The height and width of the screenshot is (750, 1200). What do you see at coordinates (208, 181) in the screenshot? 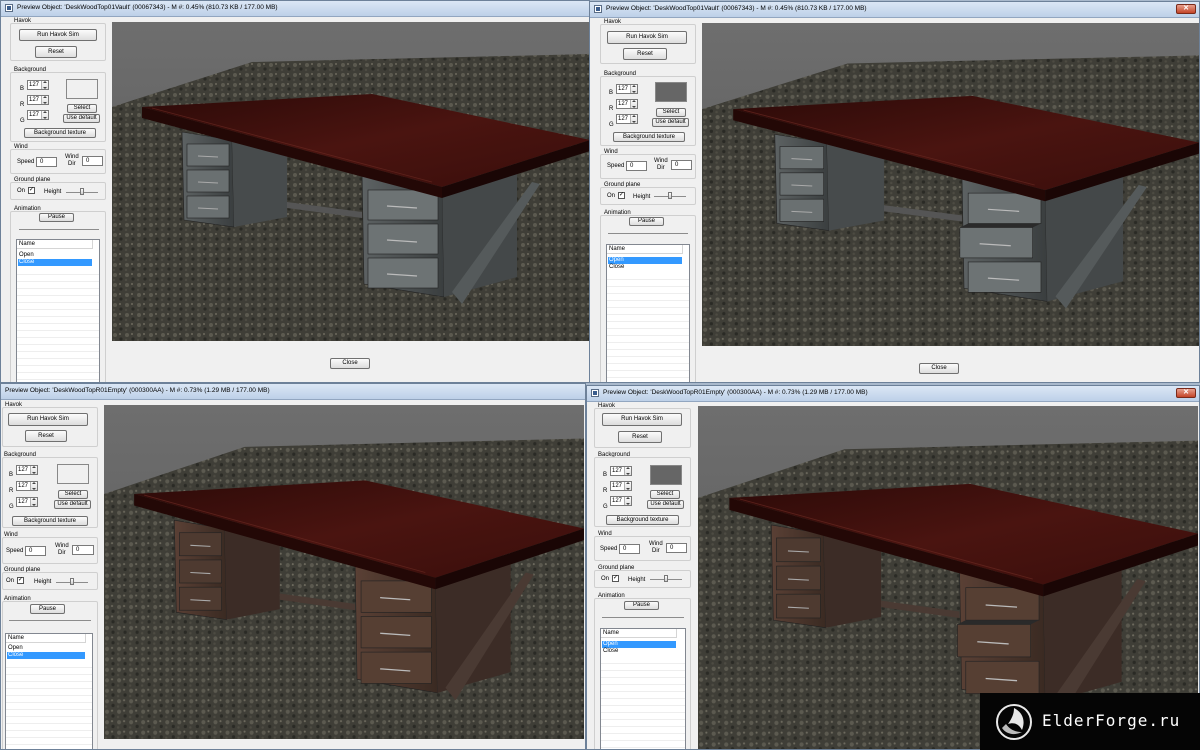
I see `drawer` at bounding box center [208, 181].